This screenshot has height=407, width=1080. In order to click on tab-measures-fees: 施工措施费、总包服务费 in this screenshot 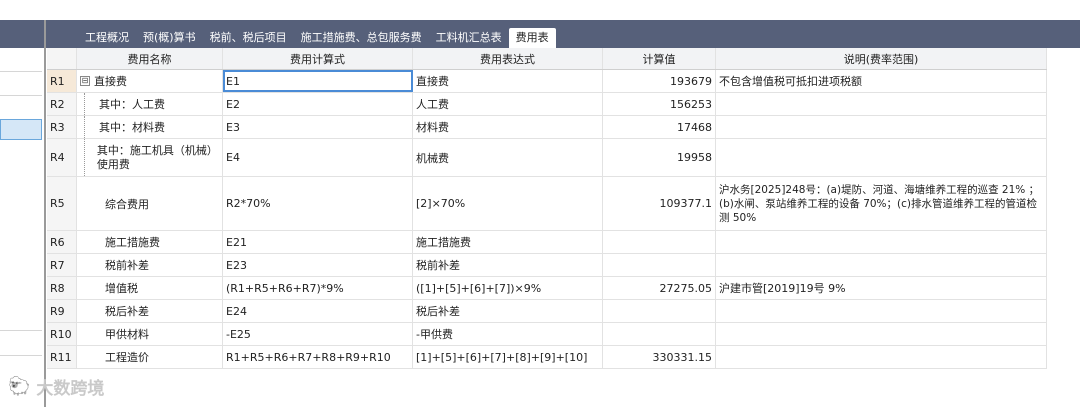, I will do `click(361, 38)`.